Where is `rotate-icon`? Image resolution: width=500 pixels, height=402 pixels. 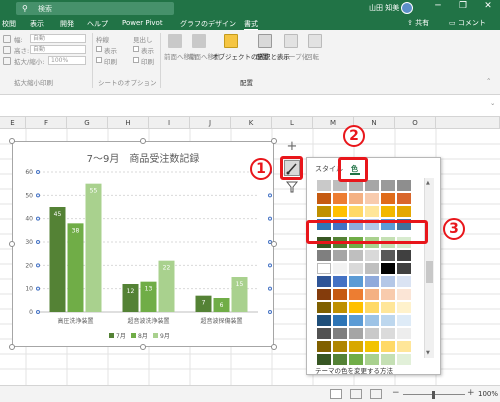
rotate-icon is located at coordinates (315, 41).